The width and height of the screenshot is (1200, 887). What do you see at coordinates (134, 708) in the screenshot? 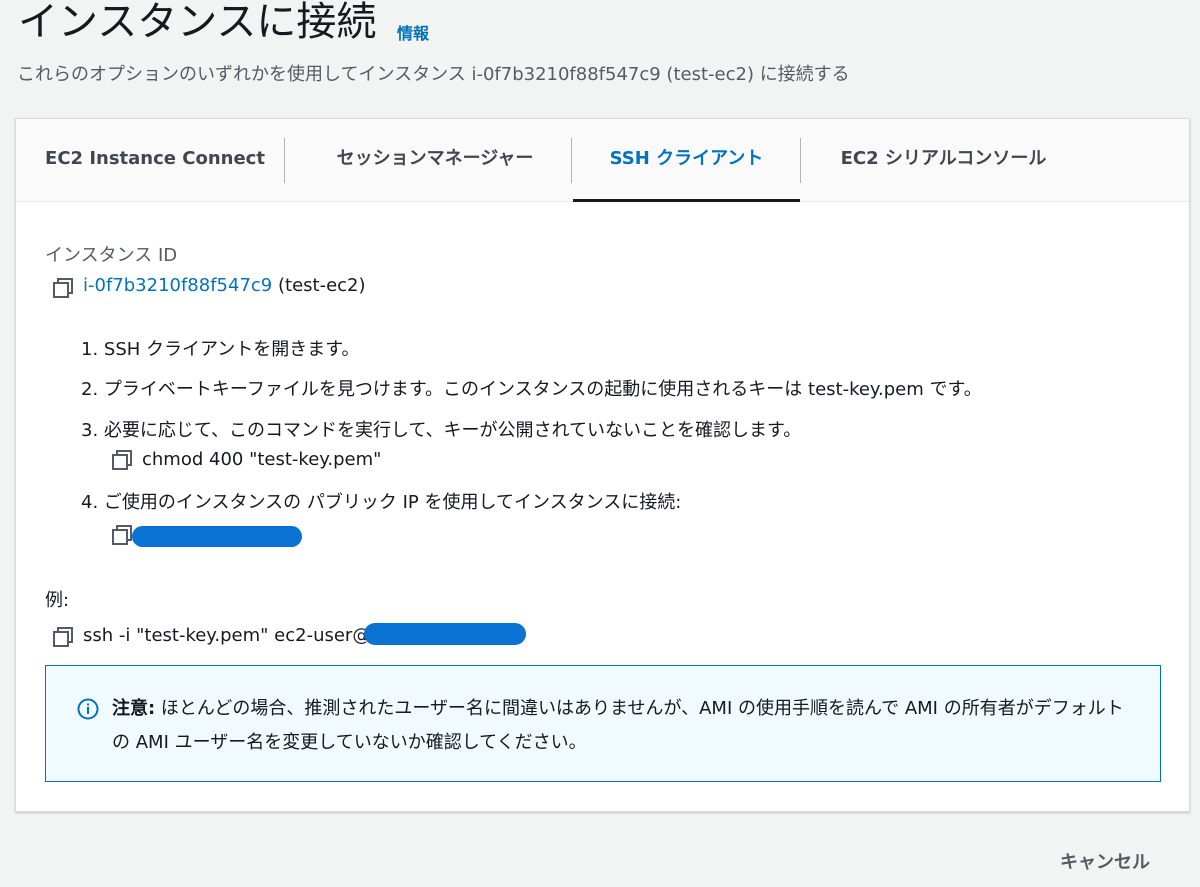
I see `alert-bold-label: 注意:` at bounding box center [134, 708].